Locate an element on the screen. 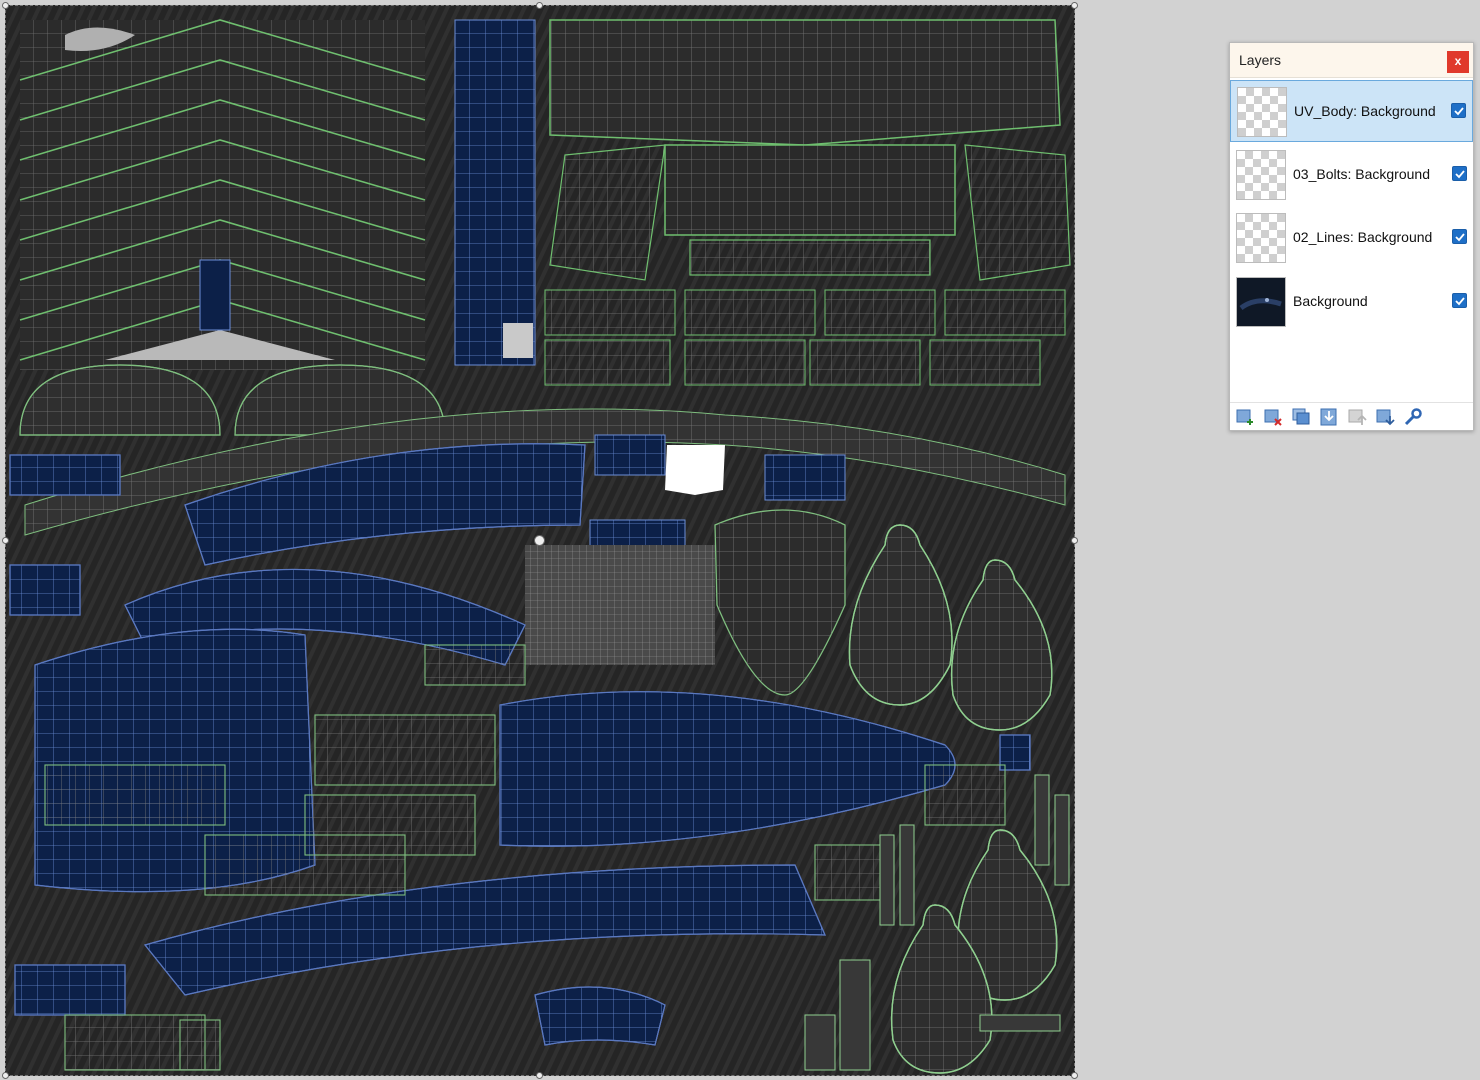  layer-name: UV_Body: Background is located at coordinates (1365, 111).